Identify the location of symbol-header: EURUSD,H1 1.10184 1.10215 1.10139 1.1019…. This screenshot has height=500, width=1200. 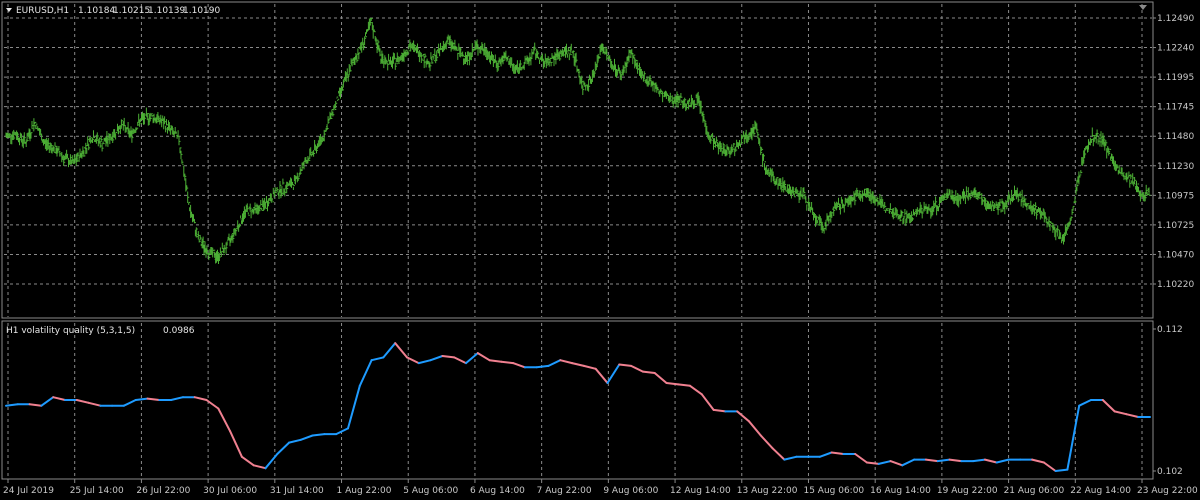
(113, 11).